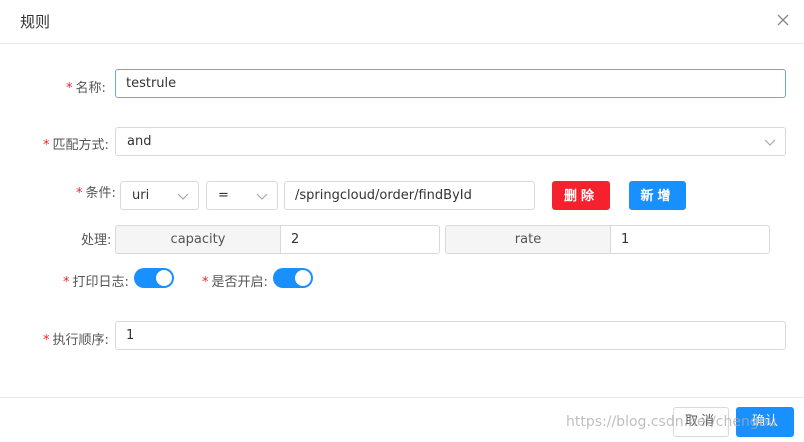 The image size is (804, 442). Describe the element at coordinates (86, 88) in the screenshot. I see `name-label: * 名称:` at that location.